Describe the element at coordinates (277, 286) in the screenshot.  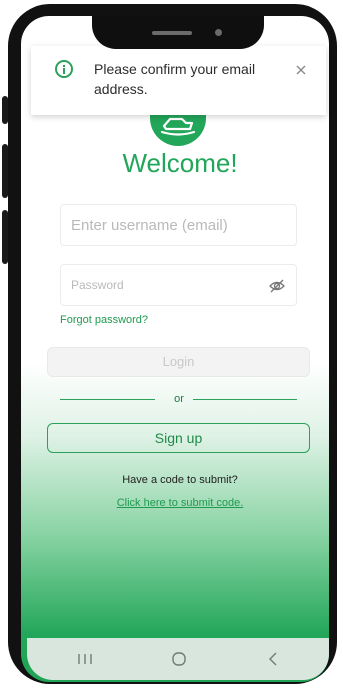
I see `eye-off-icon` at that location.